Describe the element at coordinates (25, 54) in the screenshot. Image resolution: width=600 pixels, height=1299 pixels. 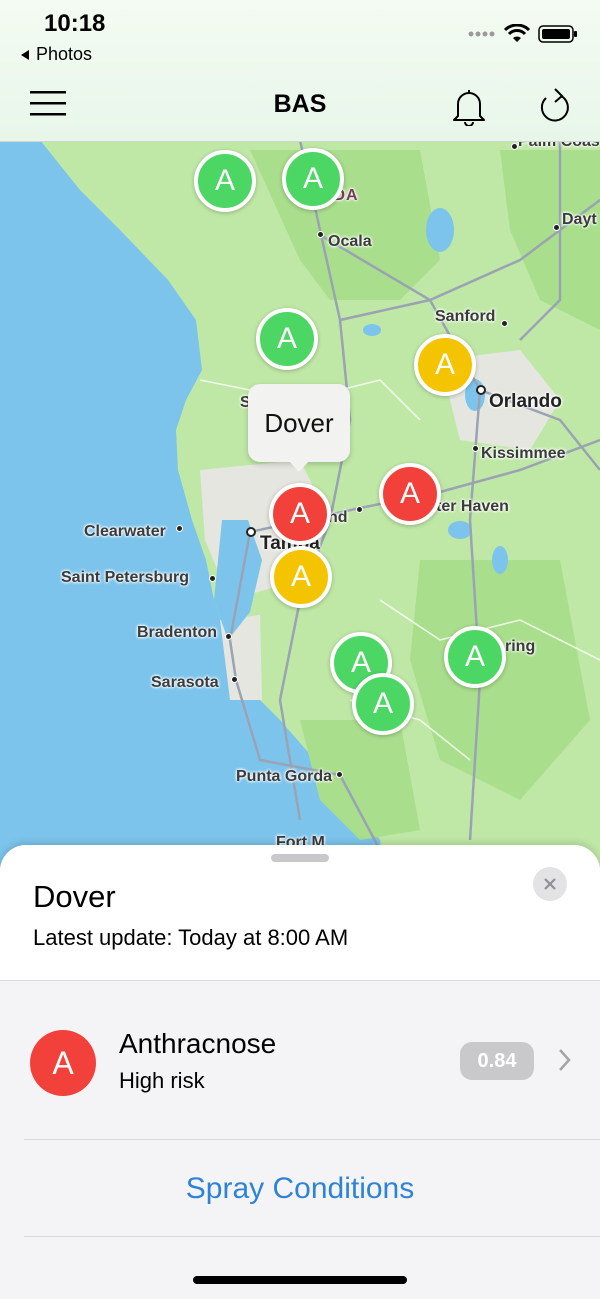
I see `back-triangle-icon` at that location.